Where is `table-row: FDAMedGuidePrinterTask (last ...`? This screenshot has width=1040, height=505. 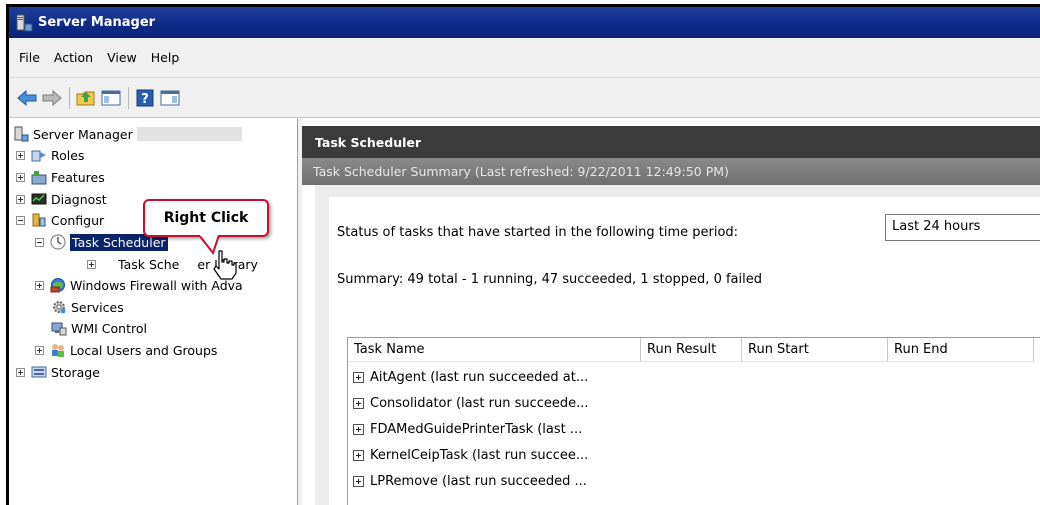 table-row: FDAMedGuidePrinterTask (last ... is located at coordinates (465, 429).